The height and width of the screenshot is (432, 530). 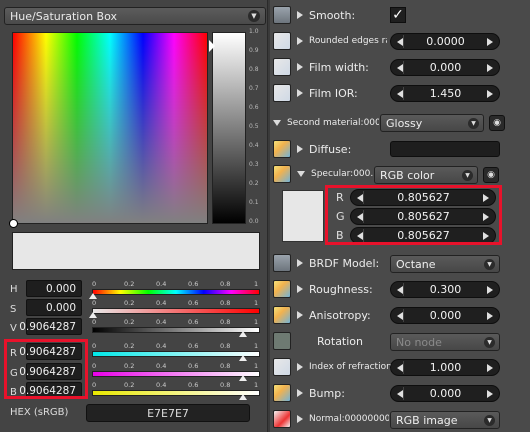 What do you see at coordinates (426, 175) in the screenshot?
I see `specular-type-dropdown: RGB color ▼` at bounding box center [426, 175].